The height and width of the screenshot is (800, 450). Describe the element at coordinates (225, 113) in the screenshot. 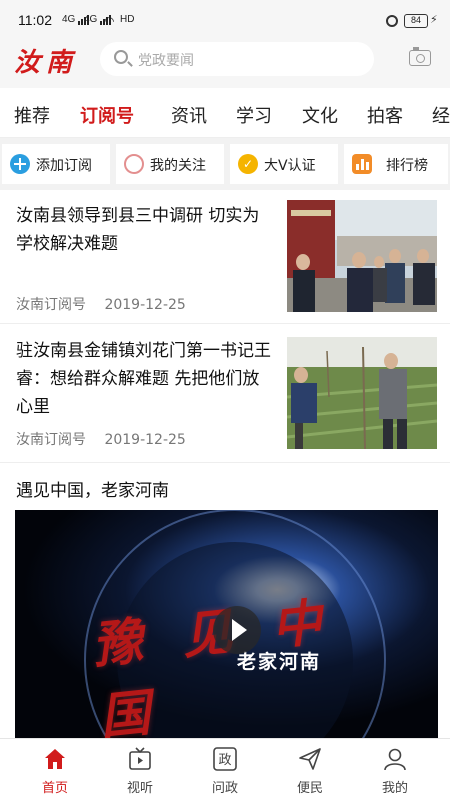

I see `channel-tabs: 推荐 订阅号 资讯 学习 文化 拍客 经` at that location.